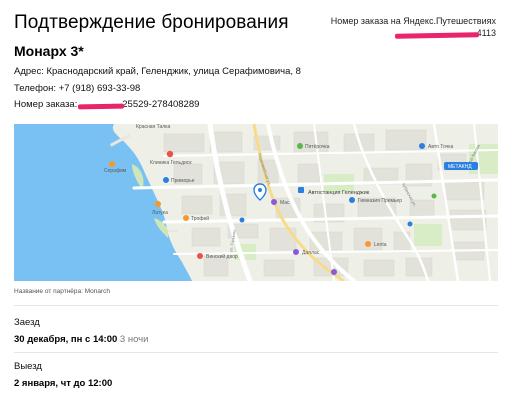  I want to click on hotel-order-tail: 25529-278408289, so click(161, 104).